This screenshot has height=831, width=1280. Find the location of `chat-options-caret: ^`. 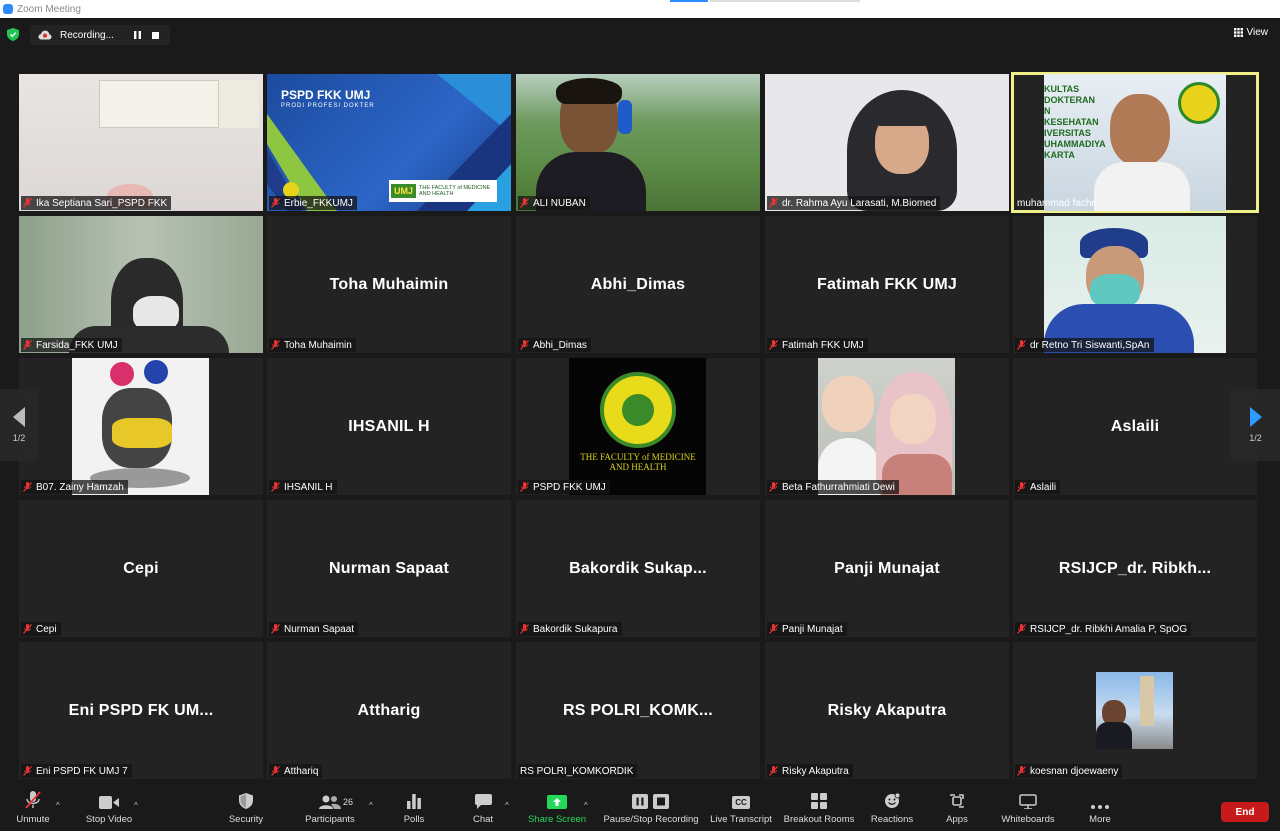

chat-options-caret: ^ is located at coordinates (507, 805).